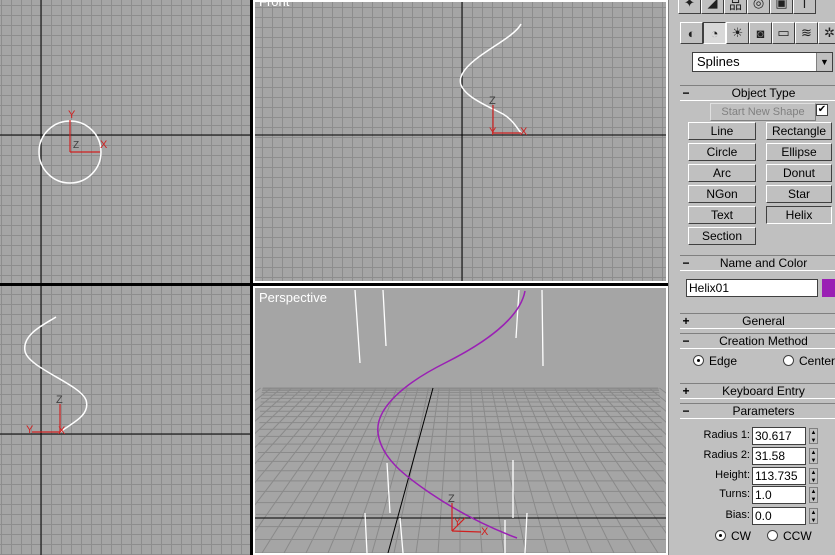 The width and height of the screenshot is (835, 555). I want to click on viewport-left: Z Y X, so click(125, 420).